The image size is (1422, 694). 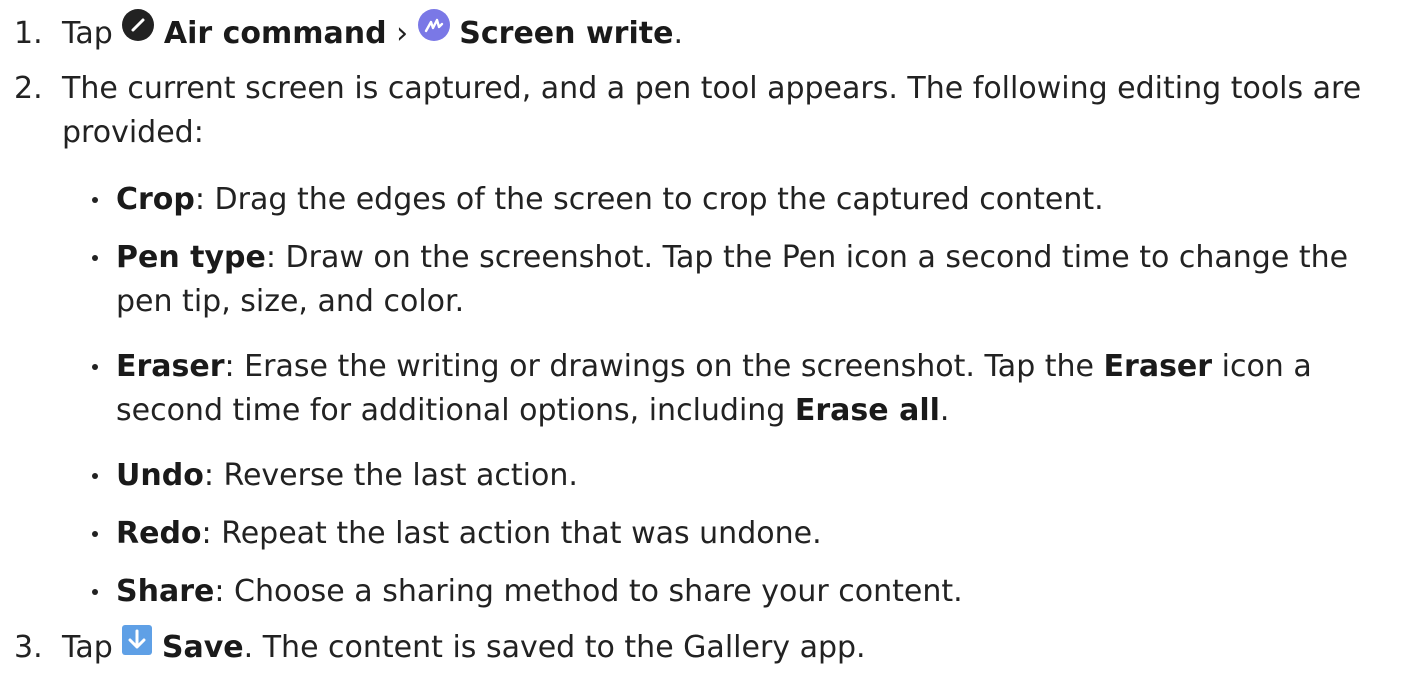 I want to click on step-number: 2., so click(x=28, y=88).